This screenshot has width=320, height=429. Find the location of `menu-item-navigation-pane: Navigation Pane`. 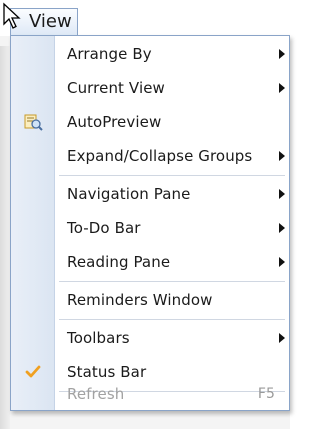

menu-item-navigation-pane: Navigation Pane is located at coordinates (172, 194).